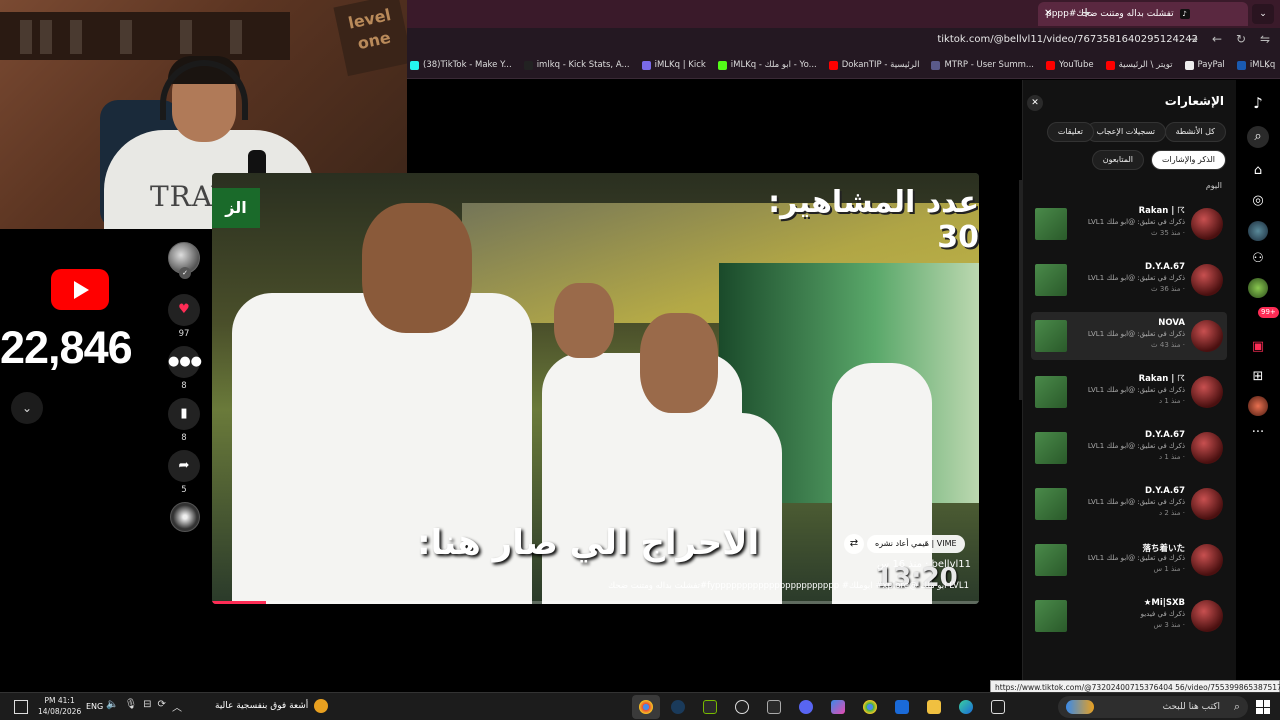 The width and height of the screenshot is (1280, 720). Describe the element at coordinates (1117, 160) in the screenshot. I see `tab-followers: المتابعون` at that location.